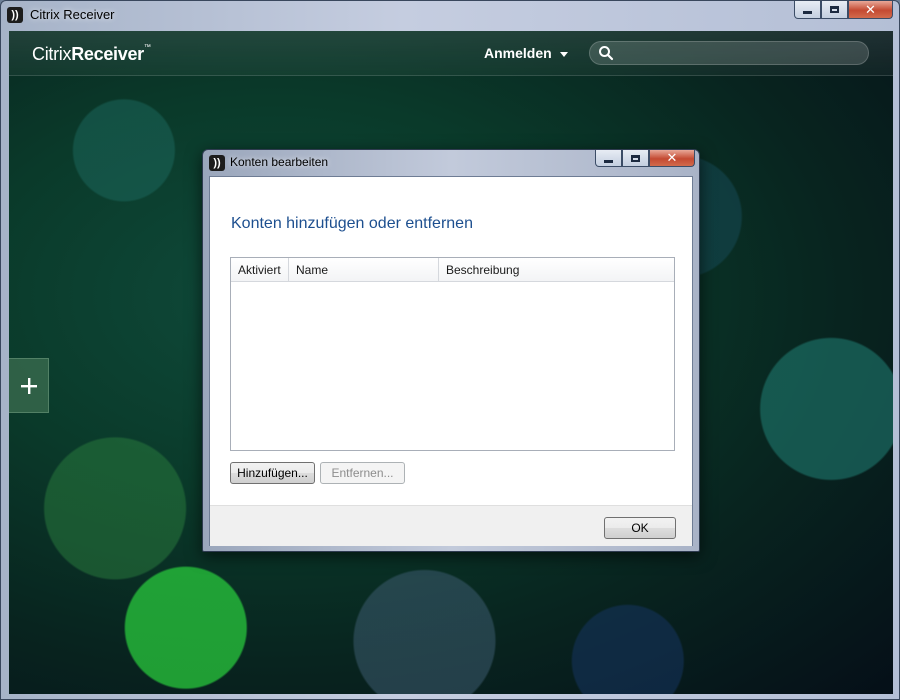 This screenshot has width=900, height=700. What do you see at coordinates (147, 47) in the screenshot?
I see `trademark-mark: ™` at bounding box center [147, 47].